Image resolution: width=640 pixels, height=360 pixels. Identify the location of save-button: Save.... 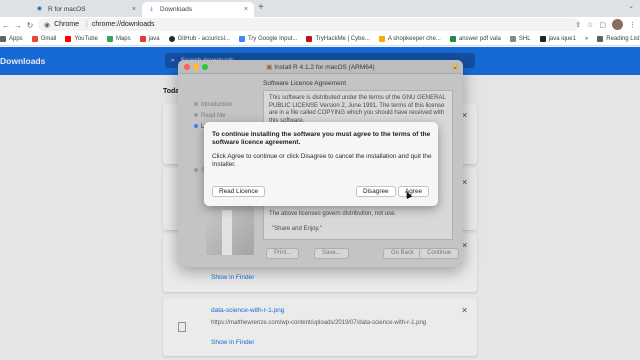
(331, 253).